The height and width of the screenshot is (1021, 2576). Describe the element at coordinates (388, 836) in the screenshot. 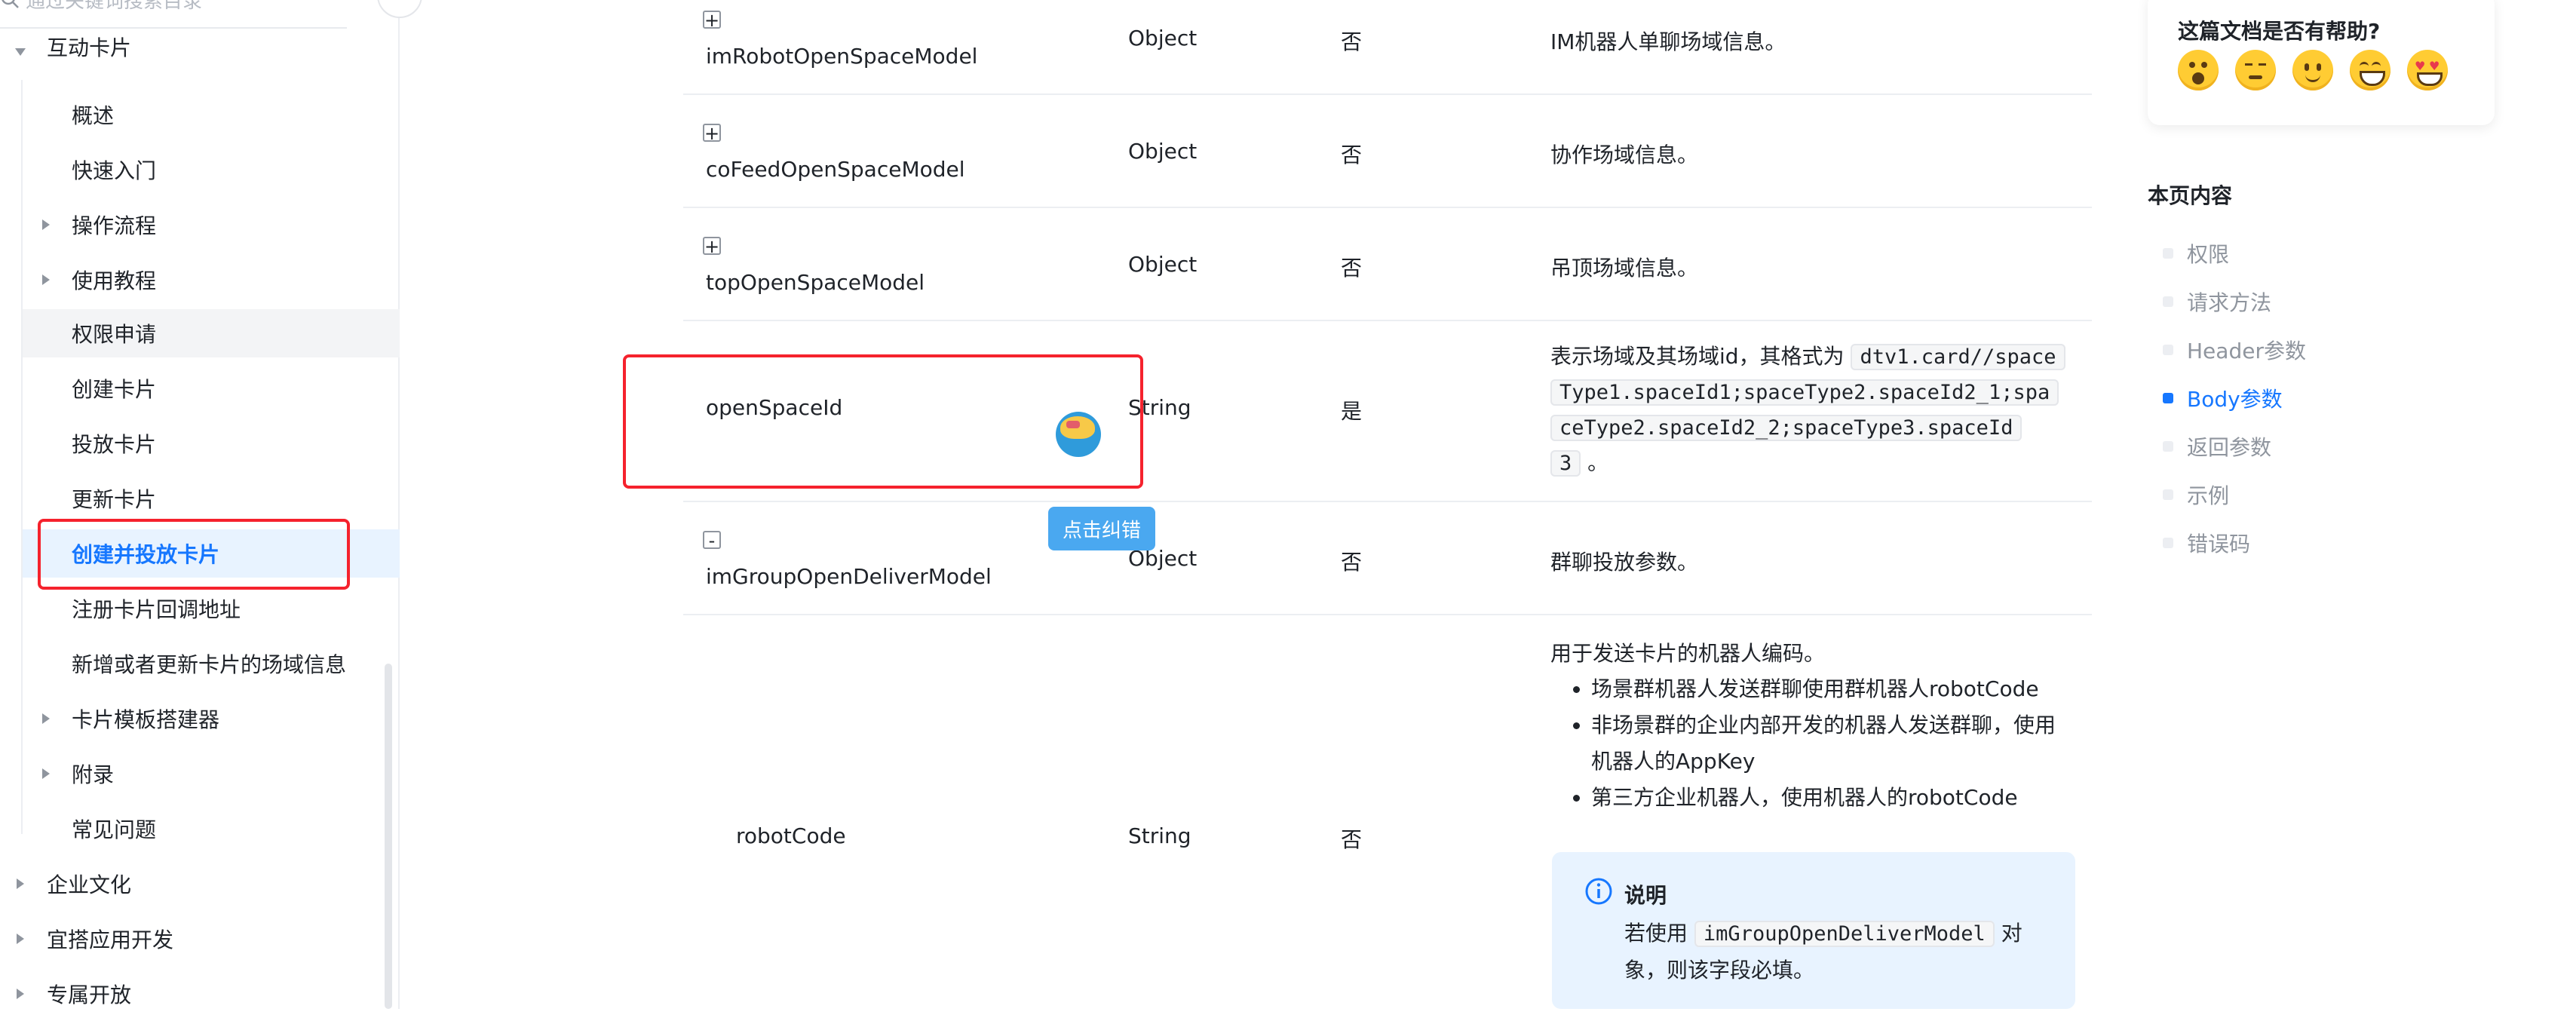

I see `sidebar-scrollbar` at that location.